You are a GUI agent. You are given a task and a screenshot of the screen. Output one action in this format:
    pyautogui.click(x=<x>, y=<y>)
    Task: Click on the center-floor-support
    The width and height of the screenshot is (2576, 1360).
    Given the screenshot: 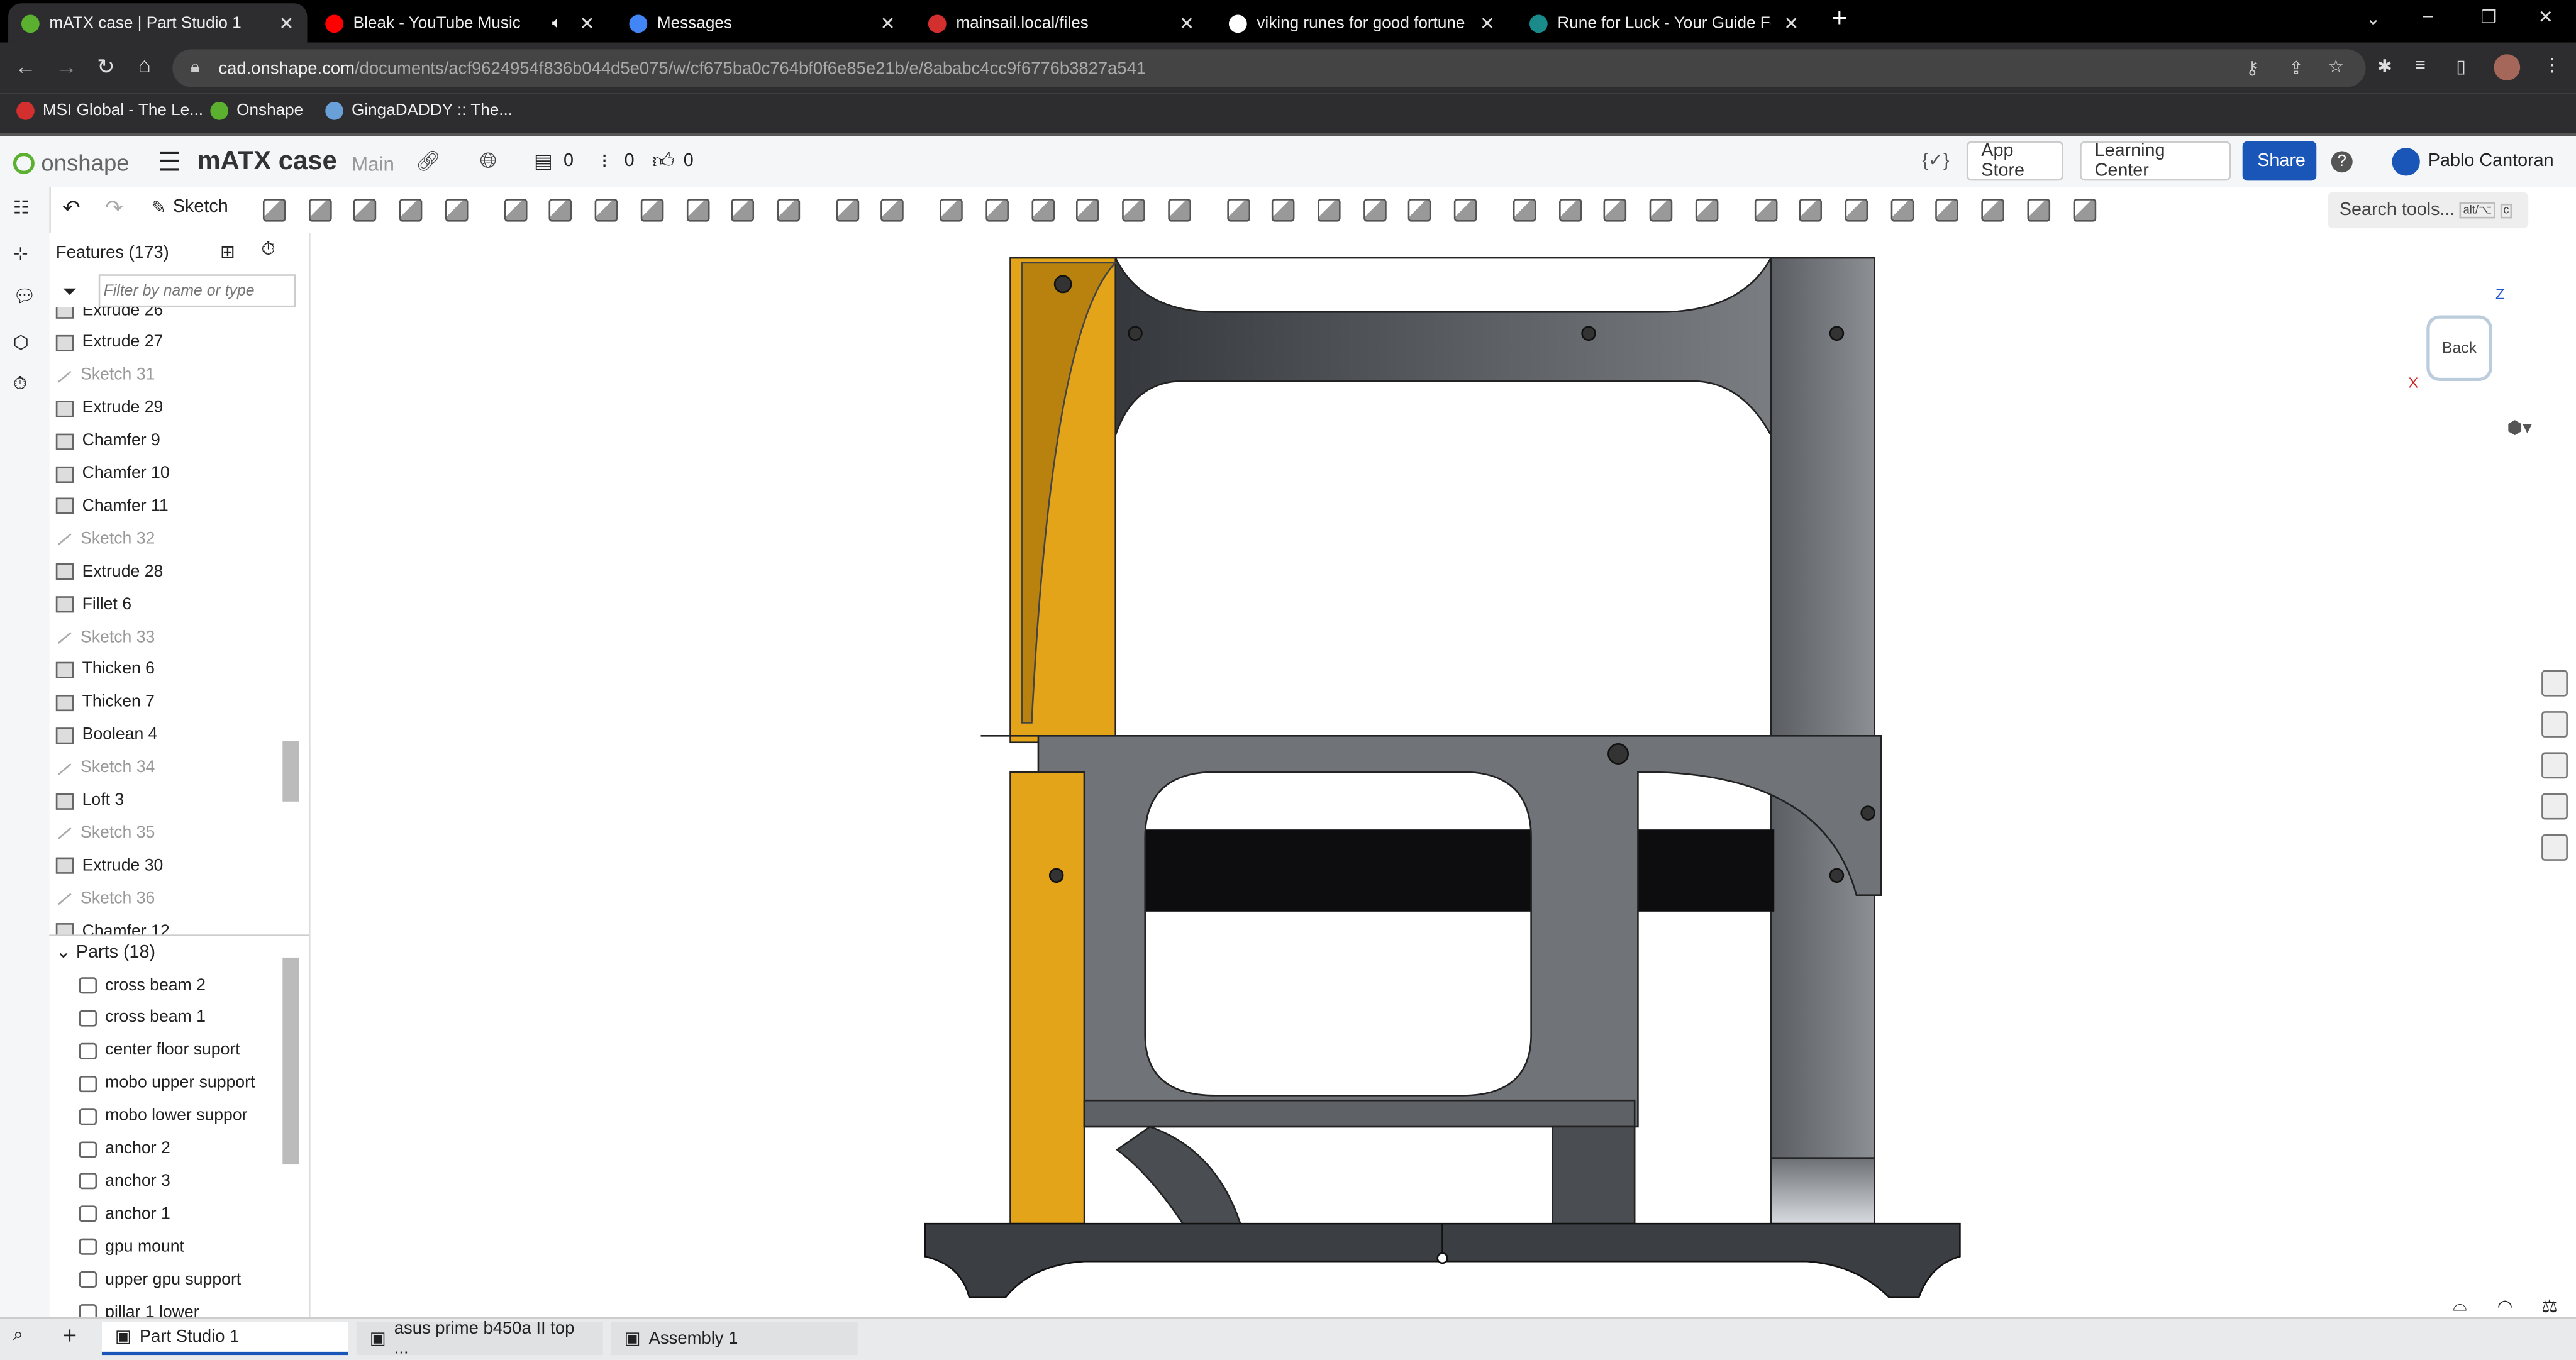 What is the action you would take?
    pyautogui.click(x=1442, y=1260)
    